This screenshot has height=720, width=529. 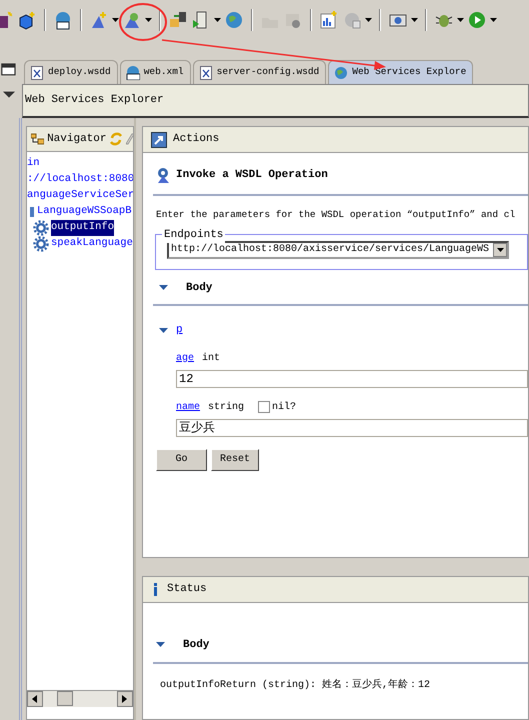 I want to click on editor-tab: Web Services Explore, so click(x=401, y=72).